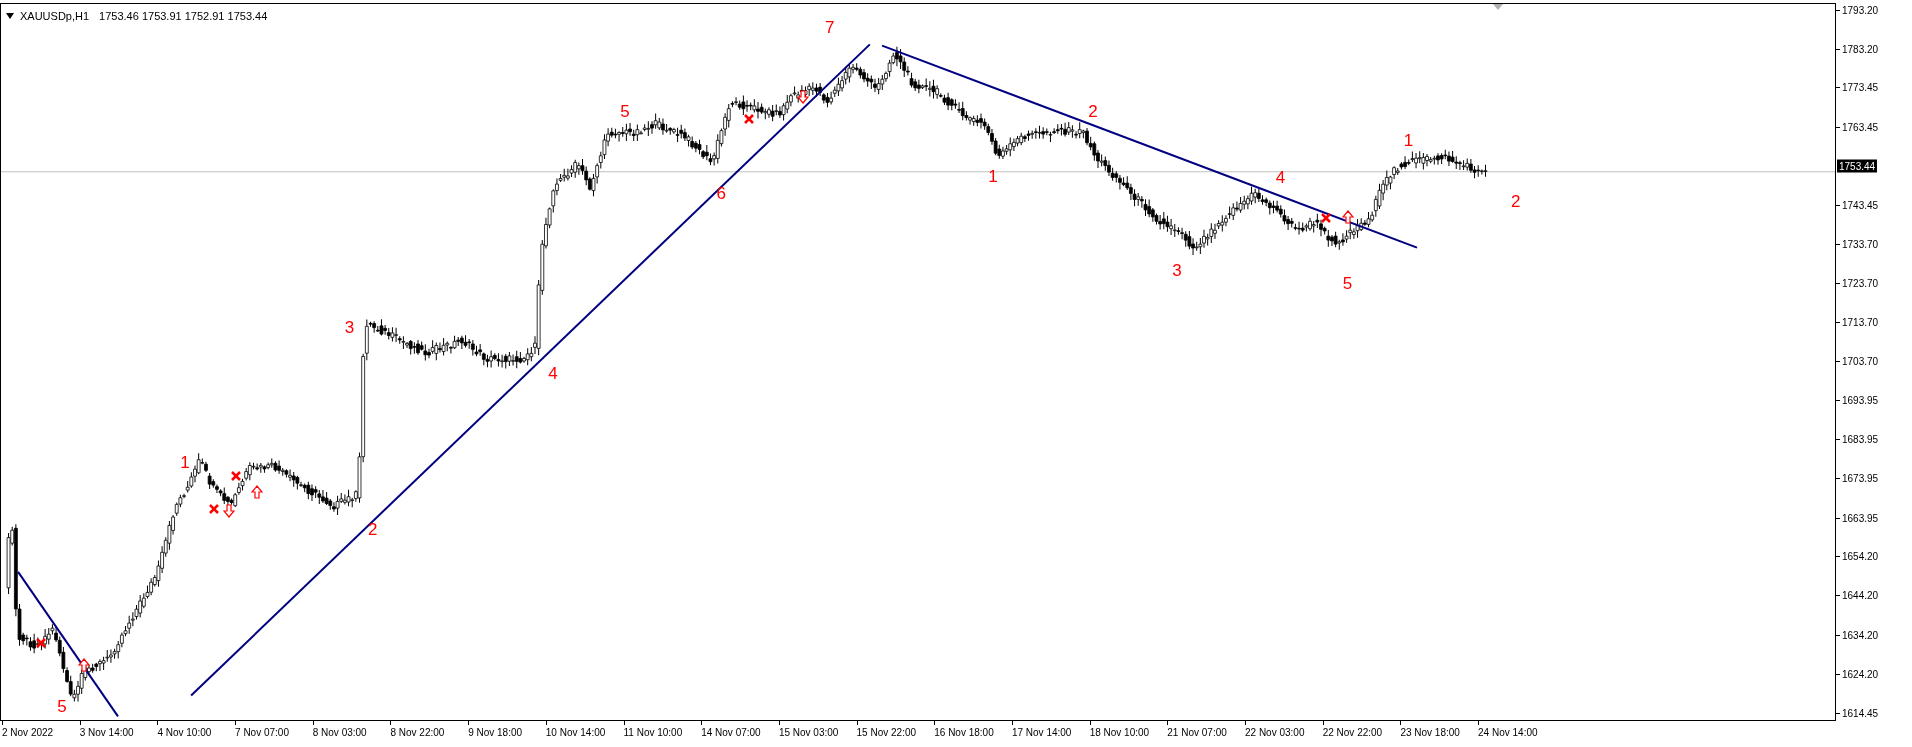  What do you see at coordinates (1857, 166) in the screenshot?
I see `current-price-badge: 1753.44` at bounding box center [1857, 166].